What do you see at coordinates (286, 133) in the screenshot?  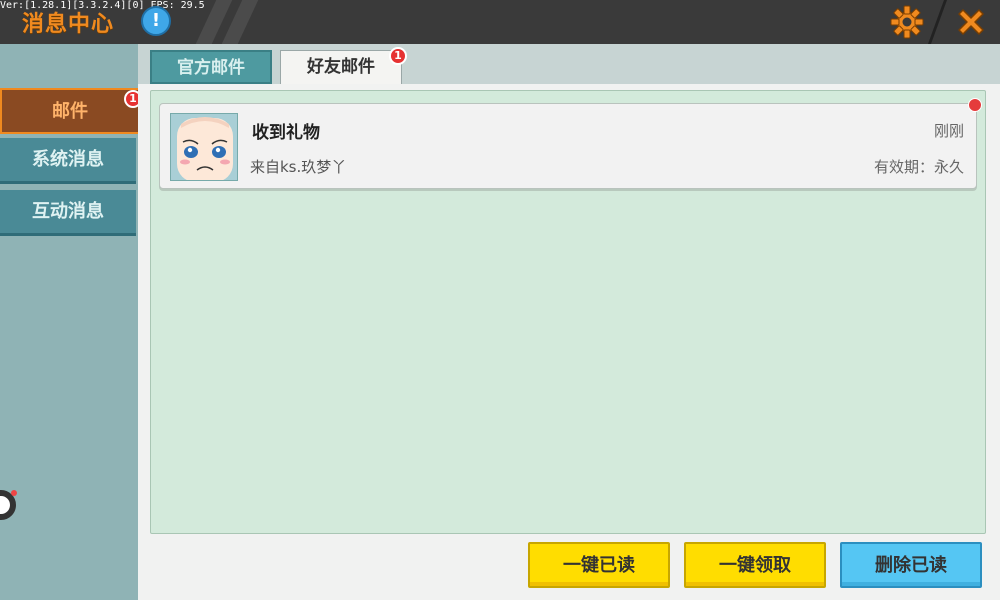 I see `mail-title: 收到礼物` at bounding box center [286, 133].